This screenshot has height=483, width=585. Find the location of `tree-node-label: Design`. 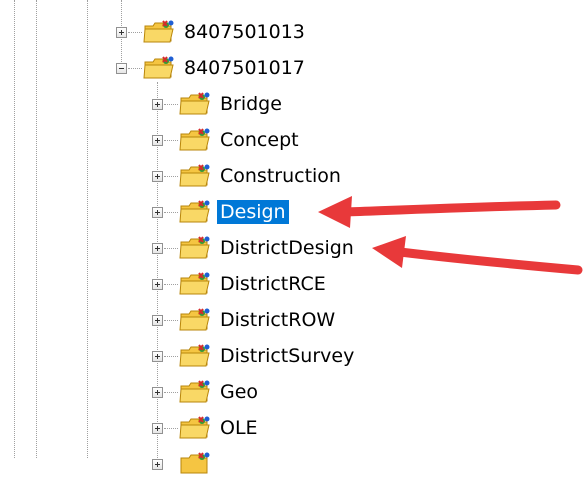

tree-node-label: Design is located at coordinates (253, 212).